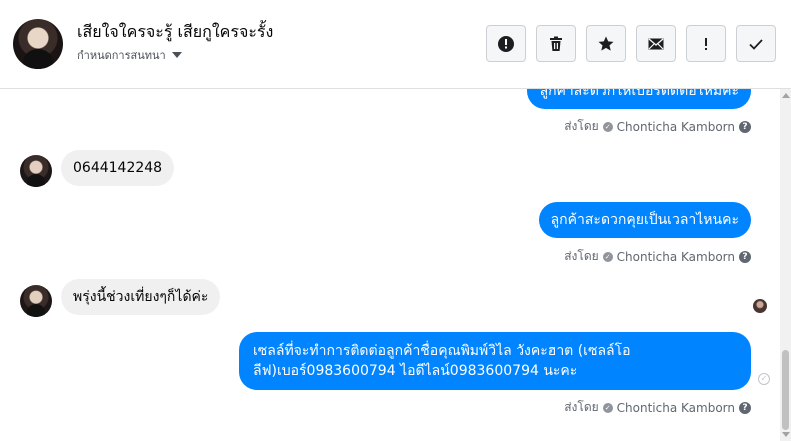  Describe the element at coordinates (786, 434) in the screenshot. I see `scroll-down-arrow` at that location.